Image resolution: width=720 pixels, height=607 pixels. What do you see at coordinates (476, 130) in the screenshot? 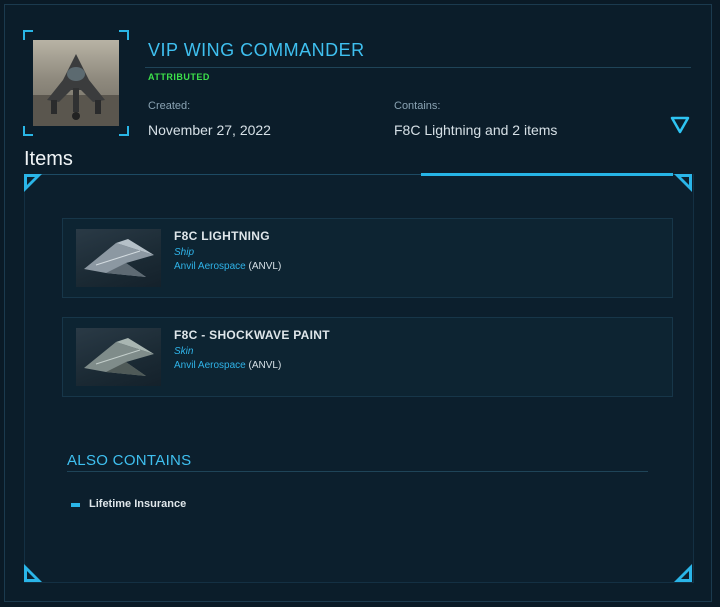
I see `contains-value: F8C Lightning and 2 items` at bounding box center [476, 130].